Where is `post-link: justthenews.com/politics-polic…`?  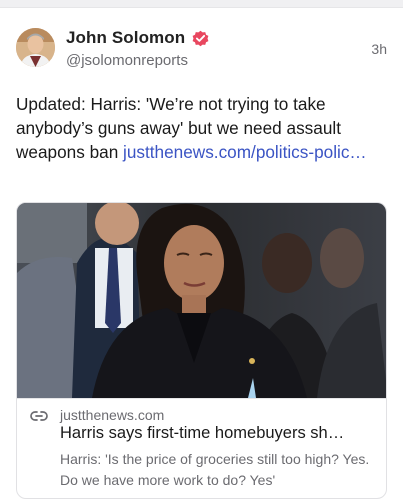 post-link: justthenews.com/politics-polic… is located at coordinates (245, 152).